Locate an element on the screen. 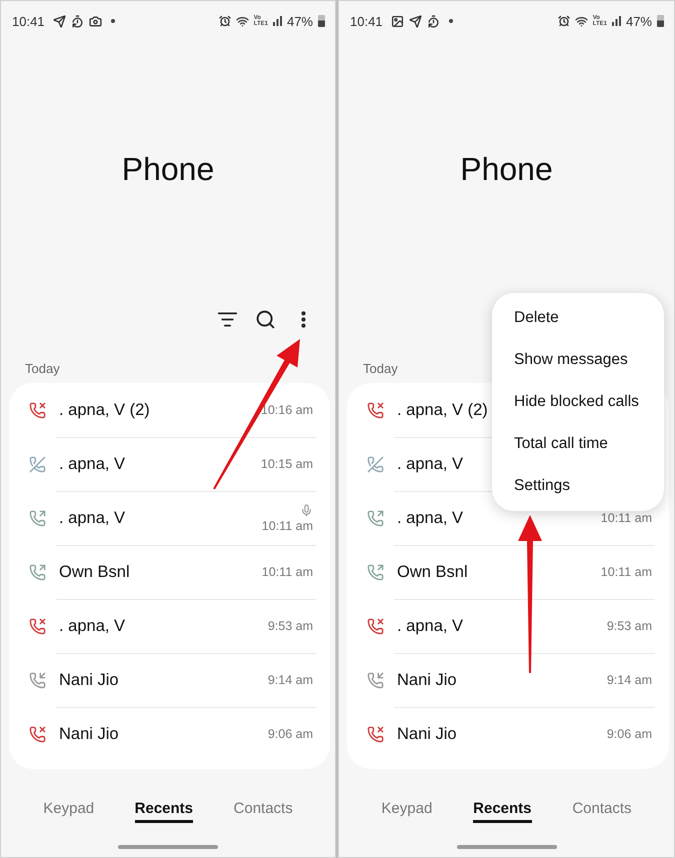 The image size is (675, 858). menu-item: Settings is located at coordinates (578, 486).